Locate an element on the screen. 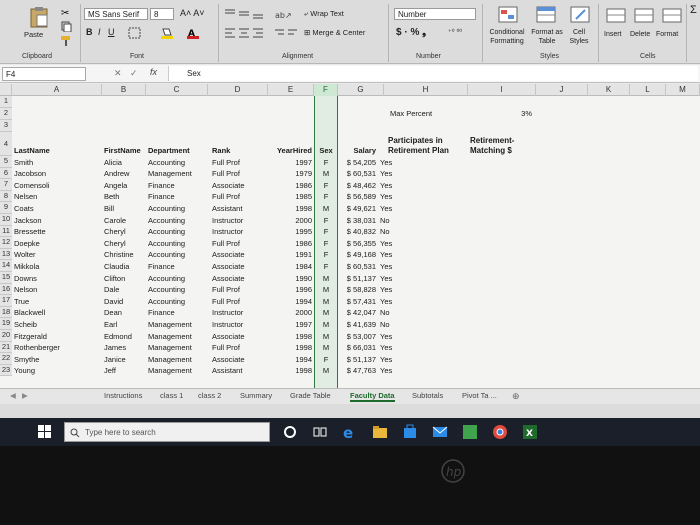 This screenshot has height=525, width=700. row-header: 3 is located at coordinates (6, 126).